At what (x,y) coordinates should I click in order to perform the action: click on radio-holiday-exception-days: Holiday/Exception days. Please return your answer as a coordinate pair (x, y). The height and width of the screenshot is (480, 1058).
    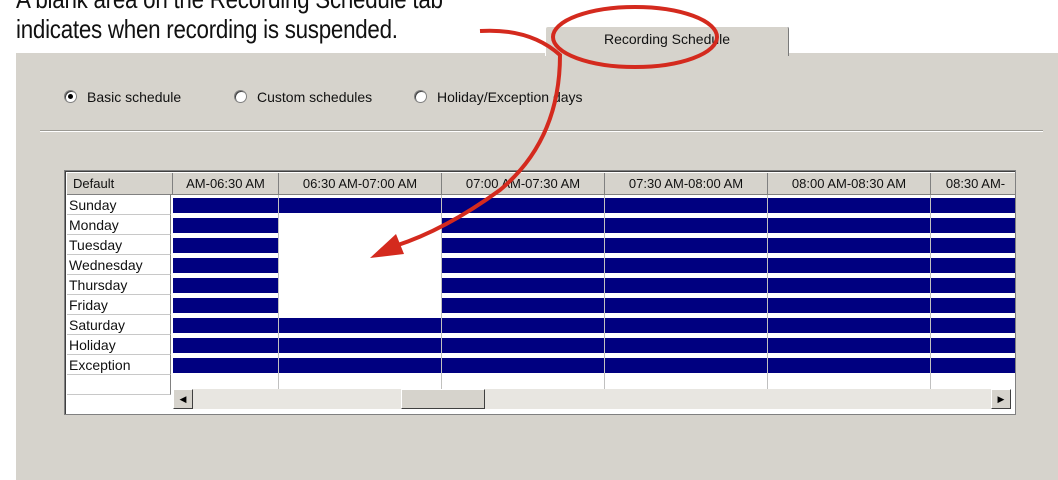
    Looking at the image, I should click on (498, 97).